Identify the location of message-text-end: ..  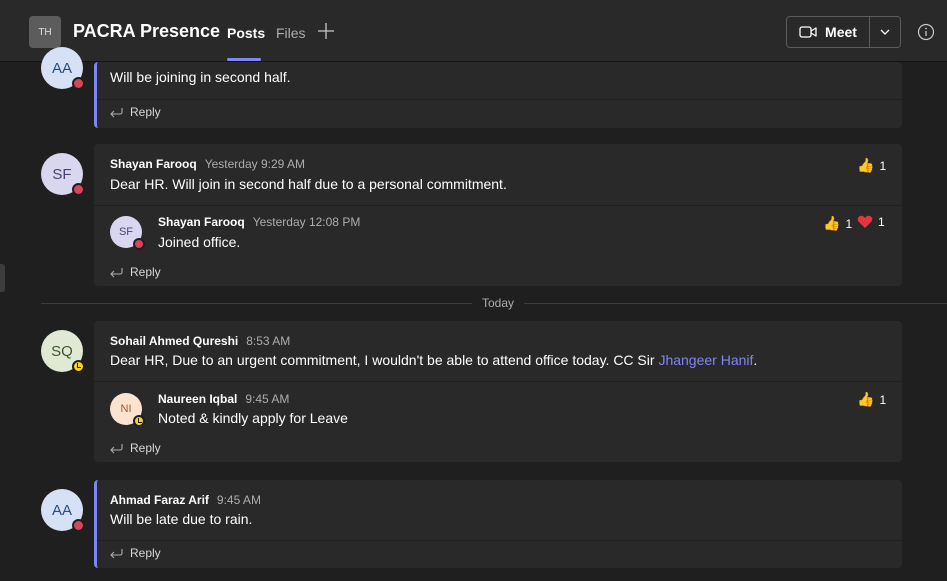
(755, 360).